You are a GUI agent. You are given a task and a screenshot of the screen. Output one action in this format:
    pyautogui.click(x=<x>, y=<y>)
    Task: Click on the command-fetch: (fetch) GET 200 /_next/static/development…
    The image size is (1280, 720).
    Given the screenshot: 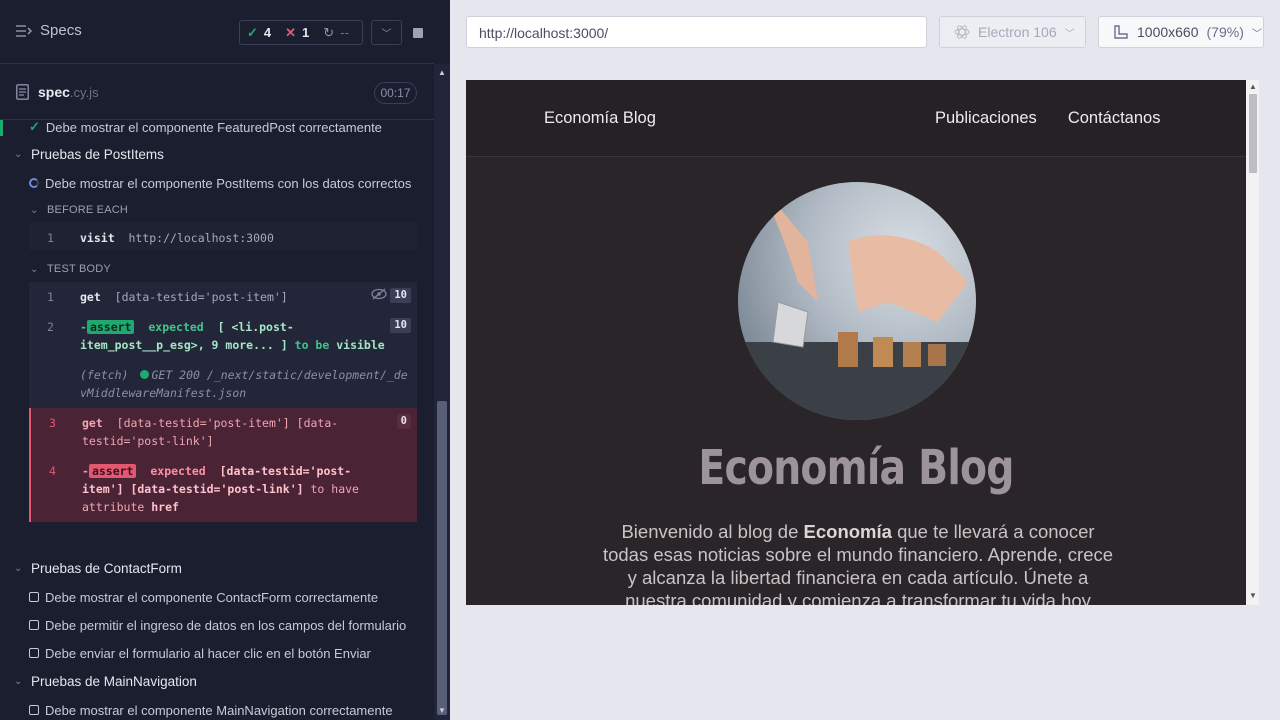 What is the action you would take?
    pyautogui.click(x=223, y=384)
    